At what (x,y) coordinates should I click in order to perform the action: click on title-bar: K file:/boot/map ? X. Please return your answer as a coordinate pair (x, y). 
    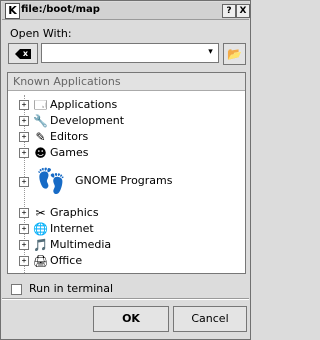
    Looking at the image, I should click on (126, 11).